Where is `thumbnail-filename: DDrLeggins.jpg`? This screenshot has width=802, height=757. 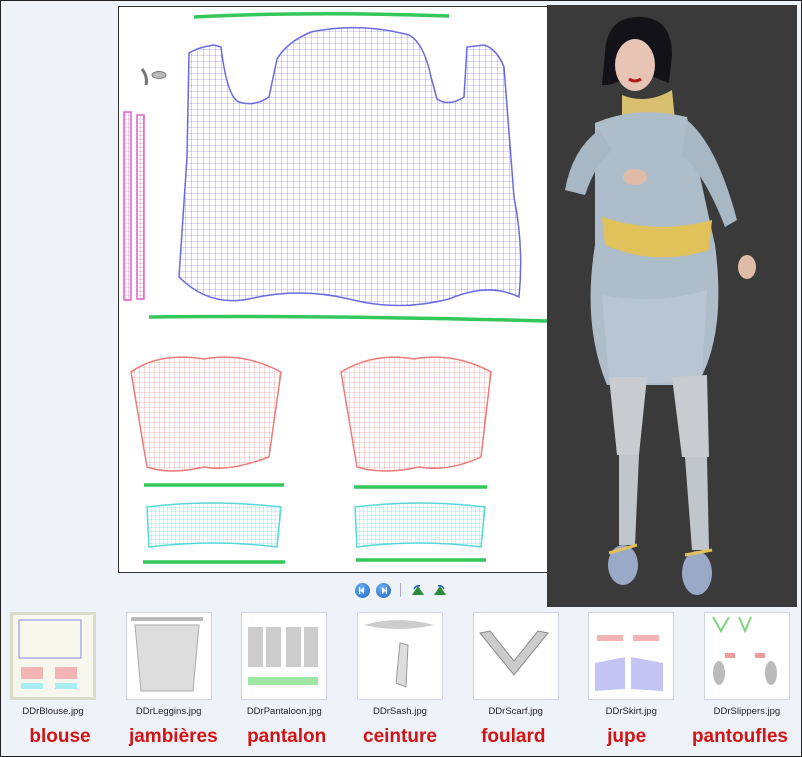
thumbnail-filename: DDrLeggins.jpg is located at coordinates (168, 711).